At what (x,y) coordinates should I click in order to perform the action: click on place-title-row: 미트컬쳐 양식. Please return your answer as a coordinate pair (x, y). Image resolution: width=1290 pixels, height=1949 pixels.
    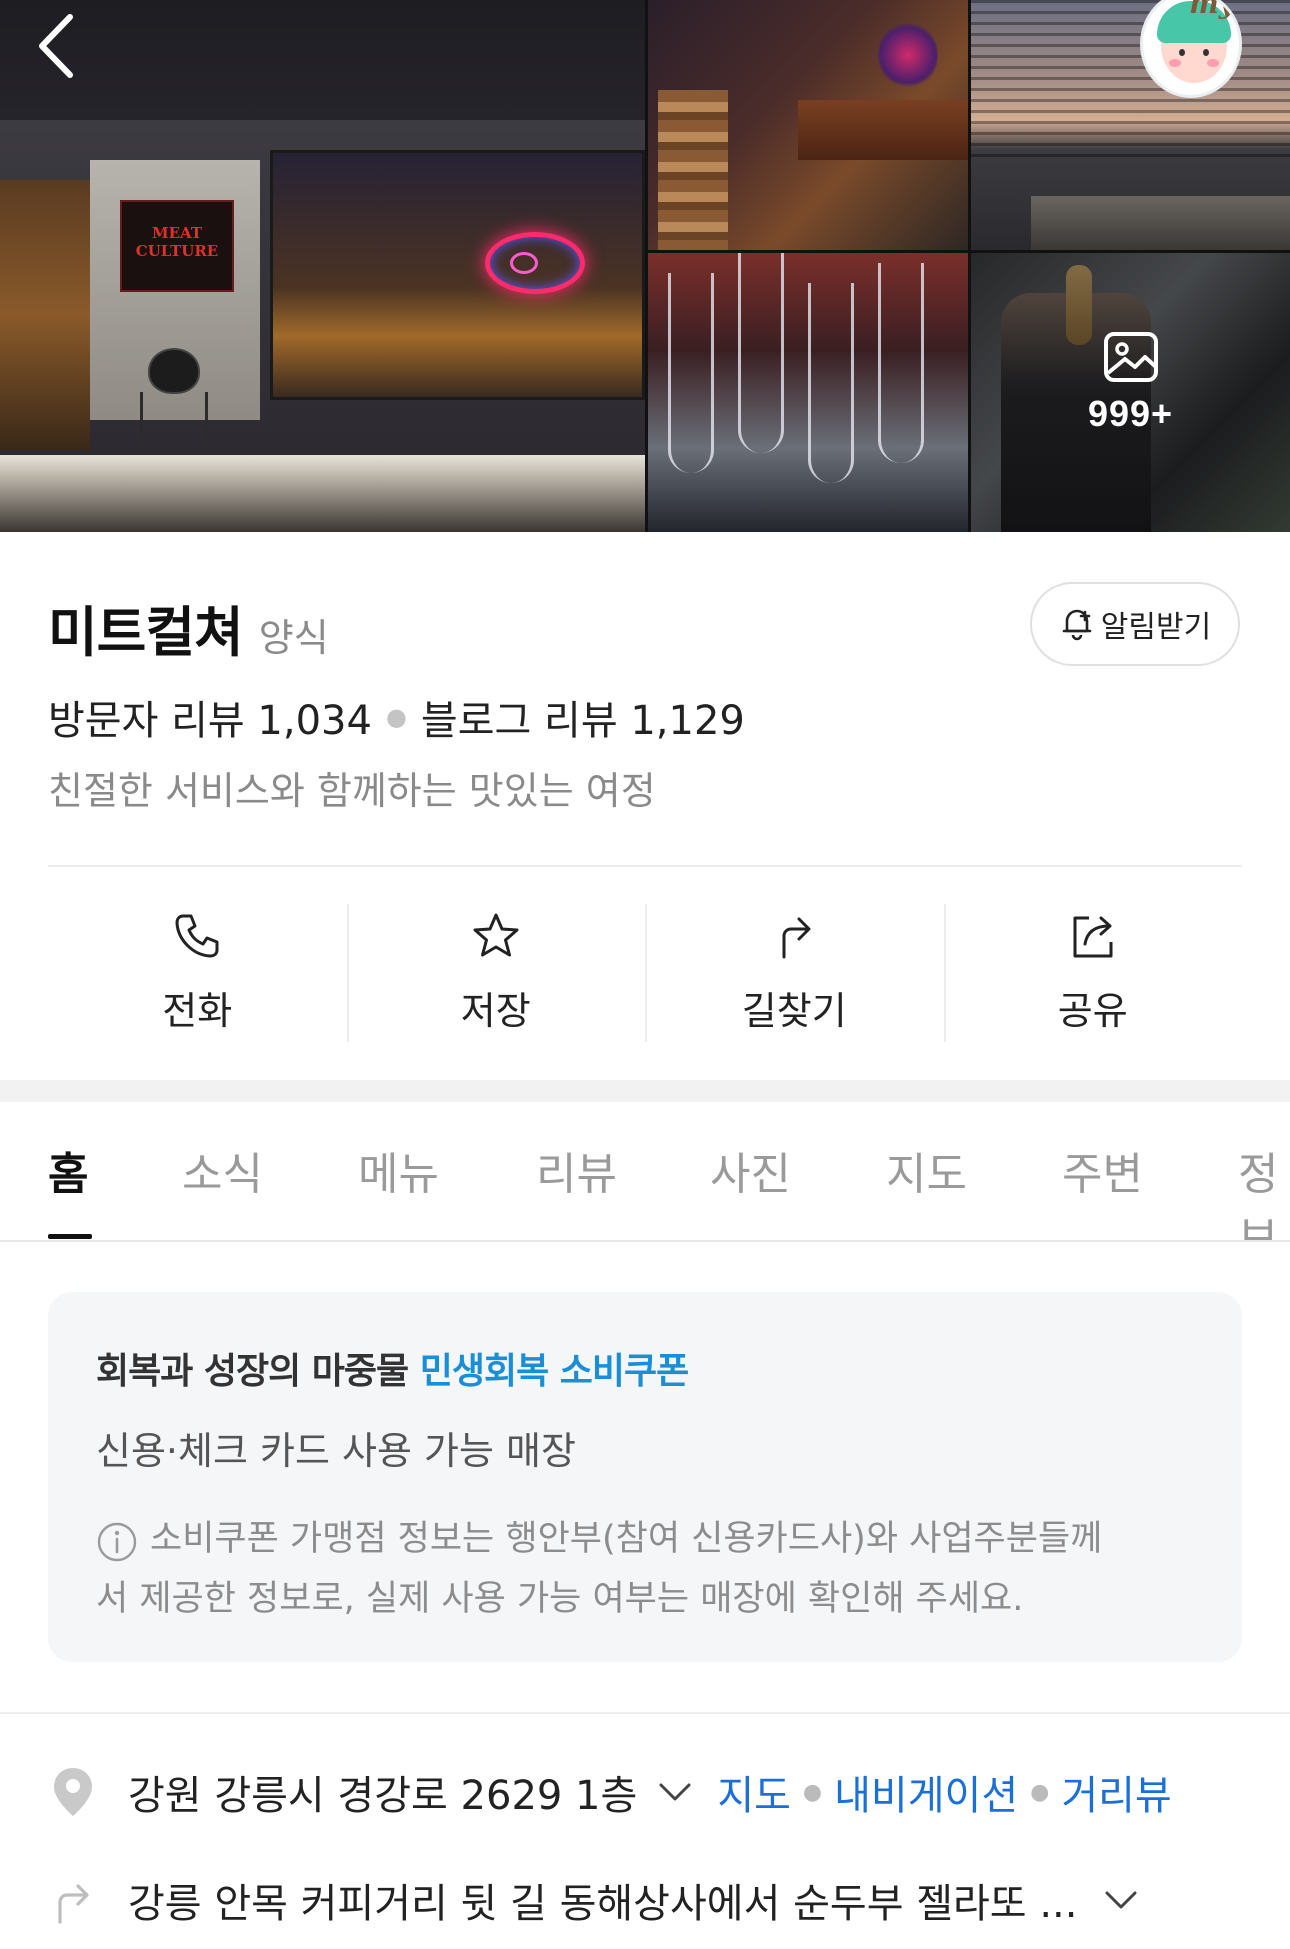
    Looking at the image, I should click on (188, 627).